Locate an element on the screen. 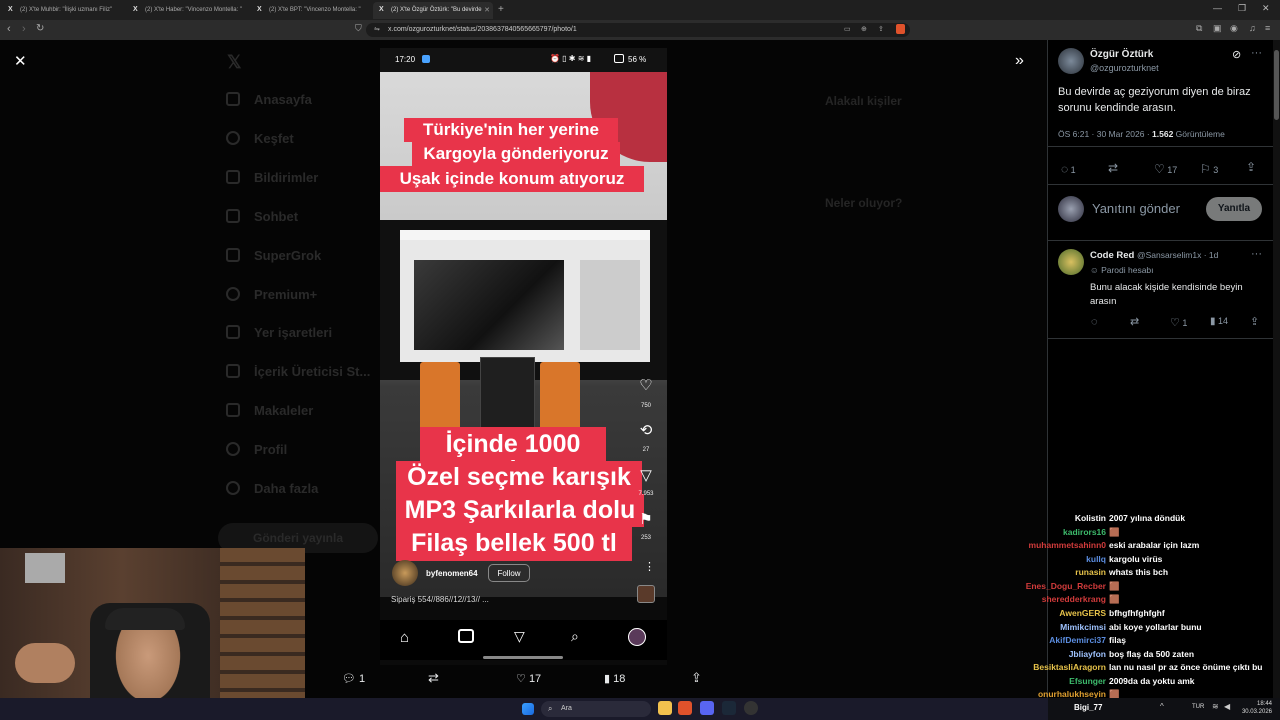  new-tab-icon: + is located at coordinates (501, 9).